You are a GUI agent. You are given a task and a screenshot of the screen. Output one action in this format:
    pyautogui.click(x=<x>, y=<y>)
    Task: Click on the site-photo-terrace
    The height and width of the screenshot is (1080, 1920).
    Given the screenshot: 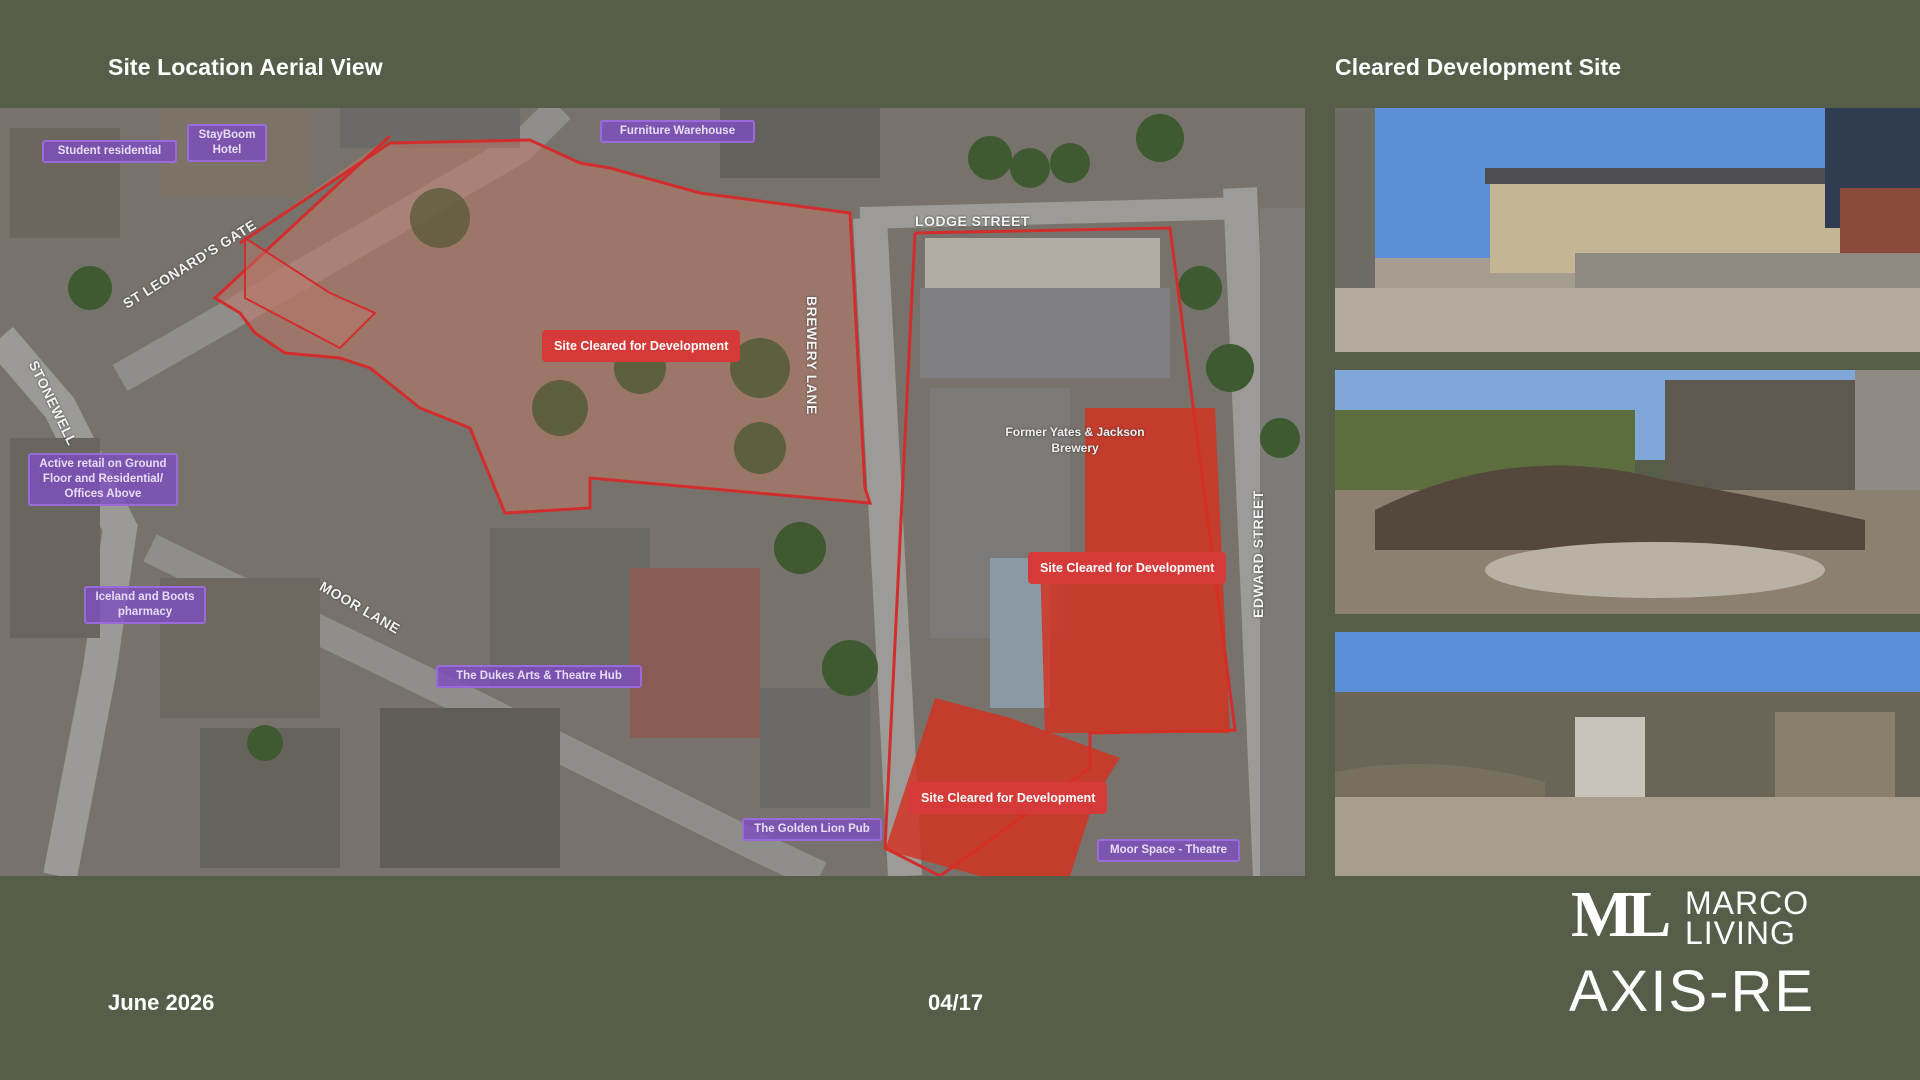 What is the action you would take?
    pyautogui.click(x=1627, y=230)
    